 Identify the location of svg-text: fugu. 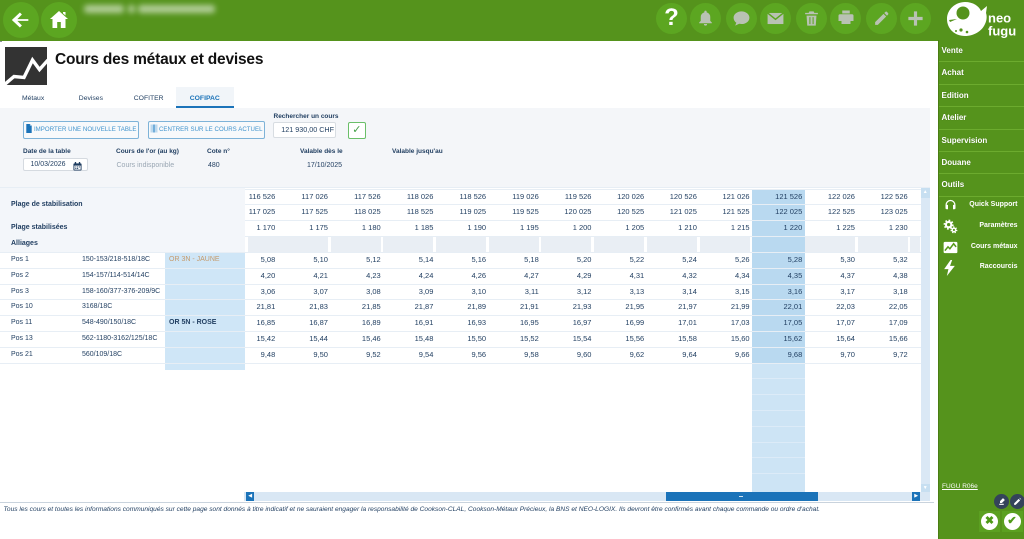
(1002, 31).